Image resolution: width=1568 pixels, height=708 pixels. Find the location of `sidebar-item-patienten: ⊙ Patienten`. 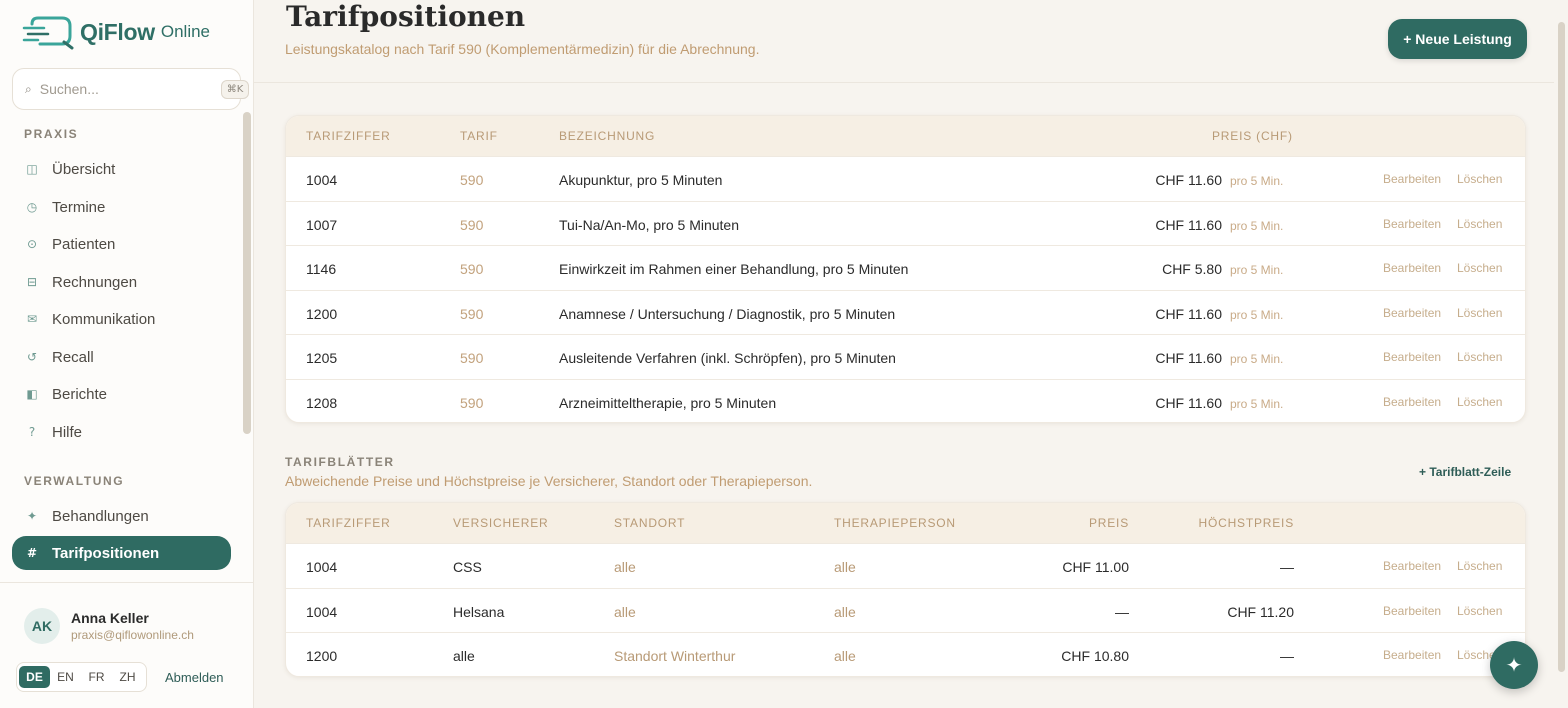

sidebar-item-patienten: ⊙ Patienten is located at coordinates (121, 244).